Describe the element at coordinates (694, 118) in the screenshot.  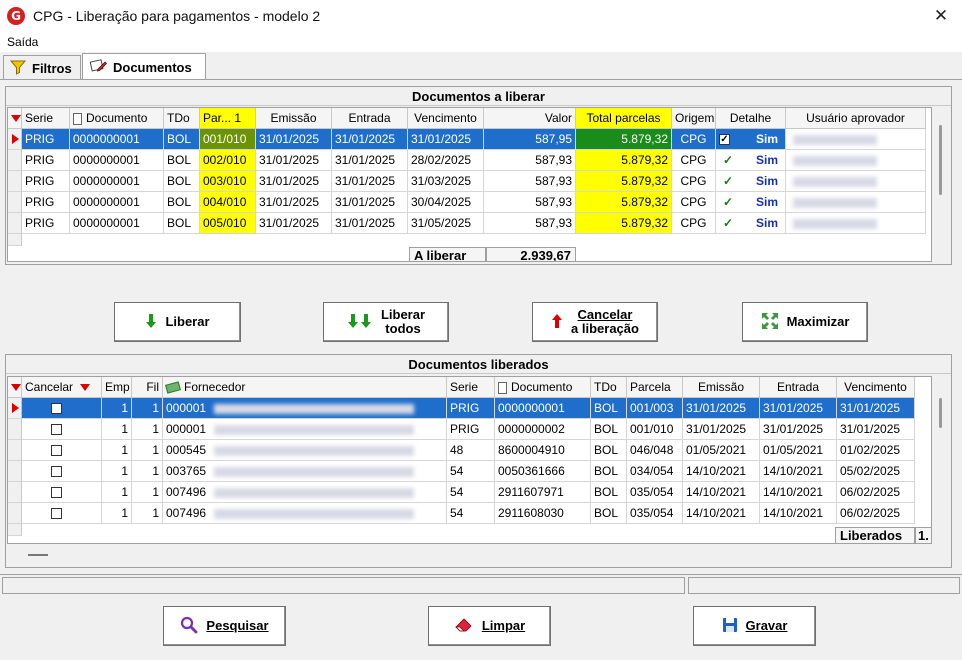
I see `col-origem: Origem` at that location.